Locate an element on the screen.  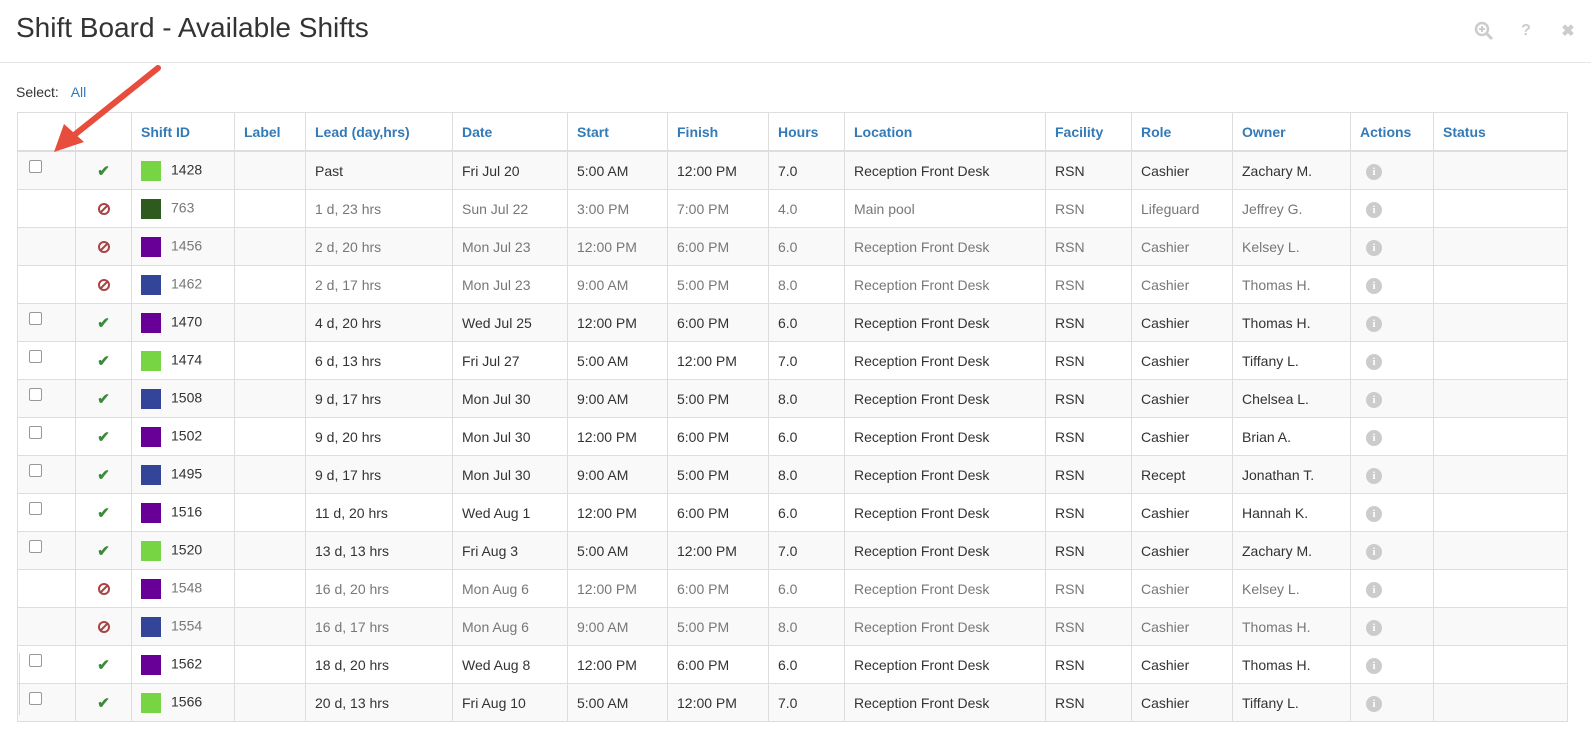
col-header-facility: Facility is located at coordinates (1088, 132).